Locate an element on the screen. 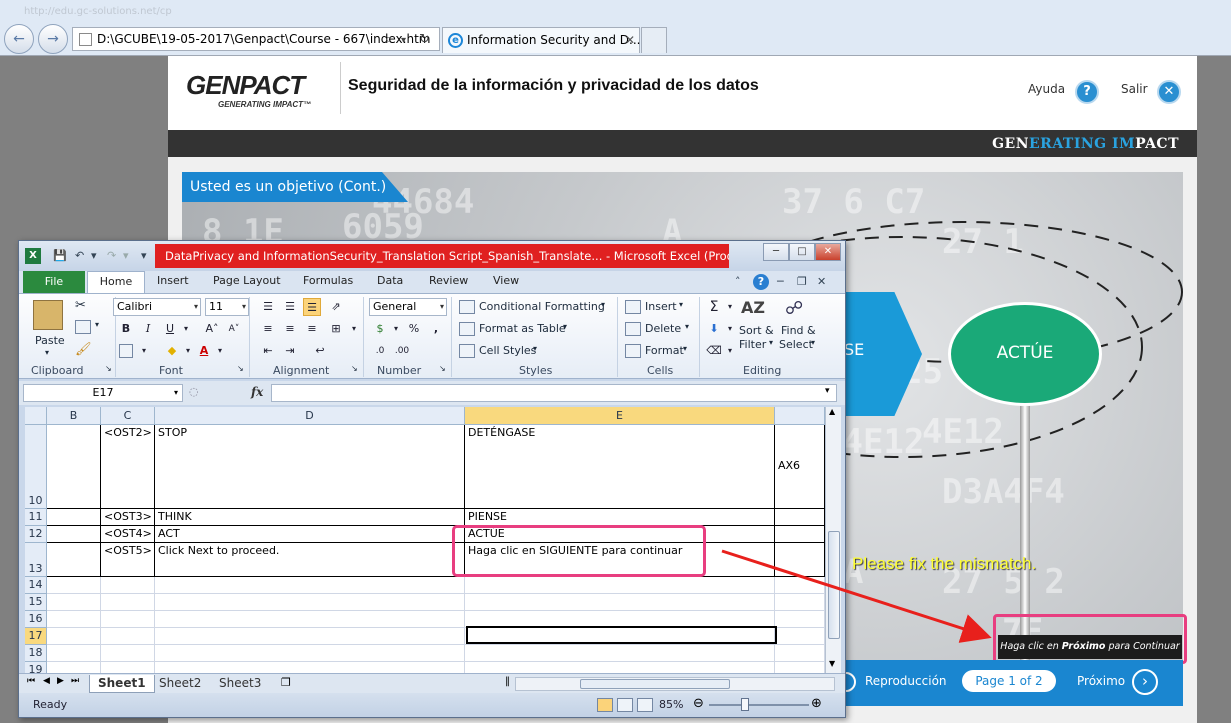 The image size is (1231, 723). insert-sheet-icon: ❐ is located at coordinates (286, 682).